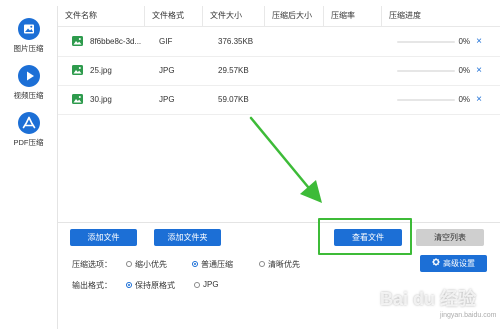  Describe the element at coordinates (284, 264) in the screenshot. I see `radio-clarity-priority-label: 清晰优先` at that location.